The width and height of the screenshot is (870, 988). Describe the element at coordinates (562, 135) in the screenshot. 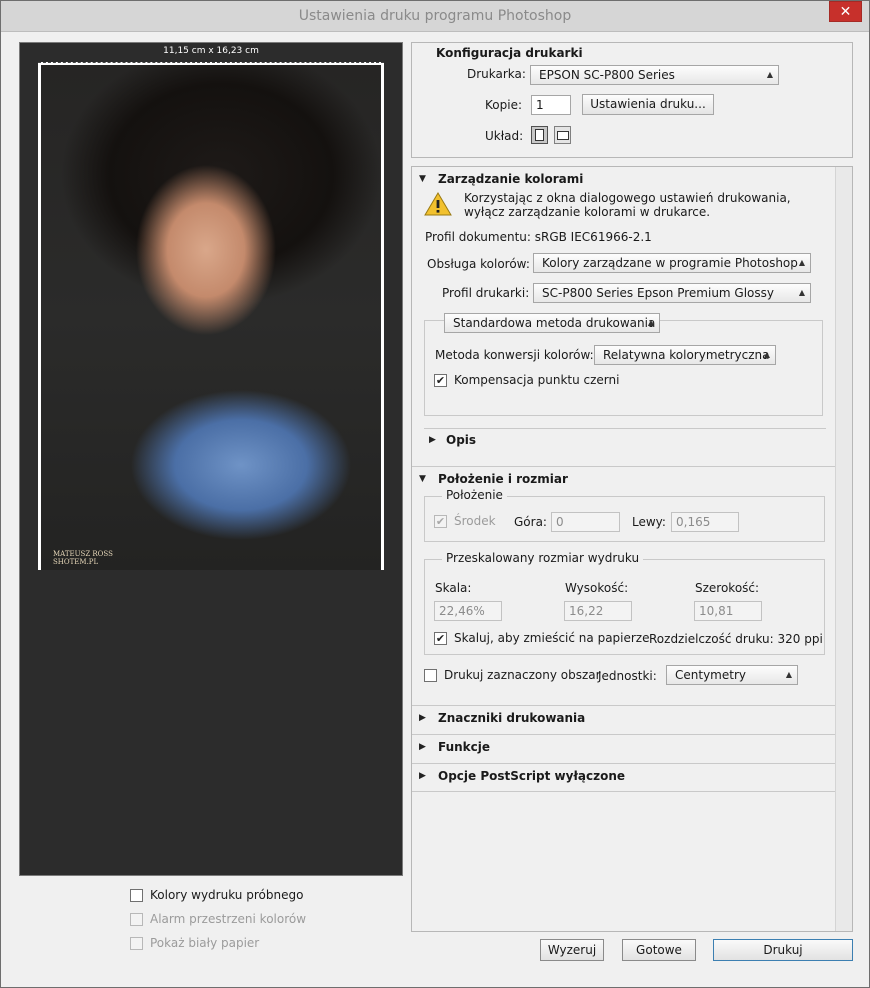

I see `landscape-layout-icon` at that location.